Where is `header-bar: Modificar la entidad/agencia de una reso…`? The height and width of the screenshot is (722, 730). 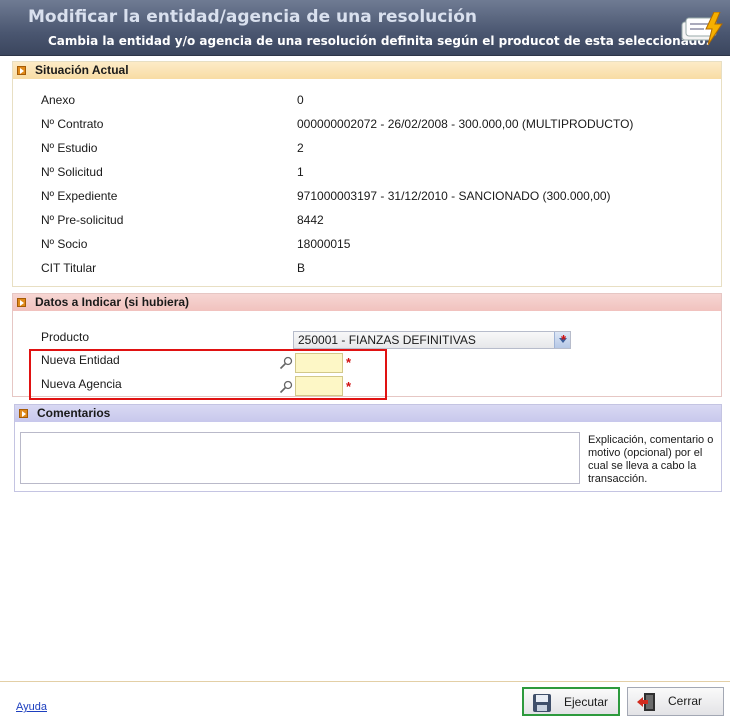
header-bar: Modificar la entidad/agencia de una reso… is located at coordinates (365, 28).